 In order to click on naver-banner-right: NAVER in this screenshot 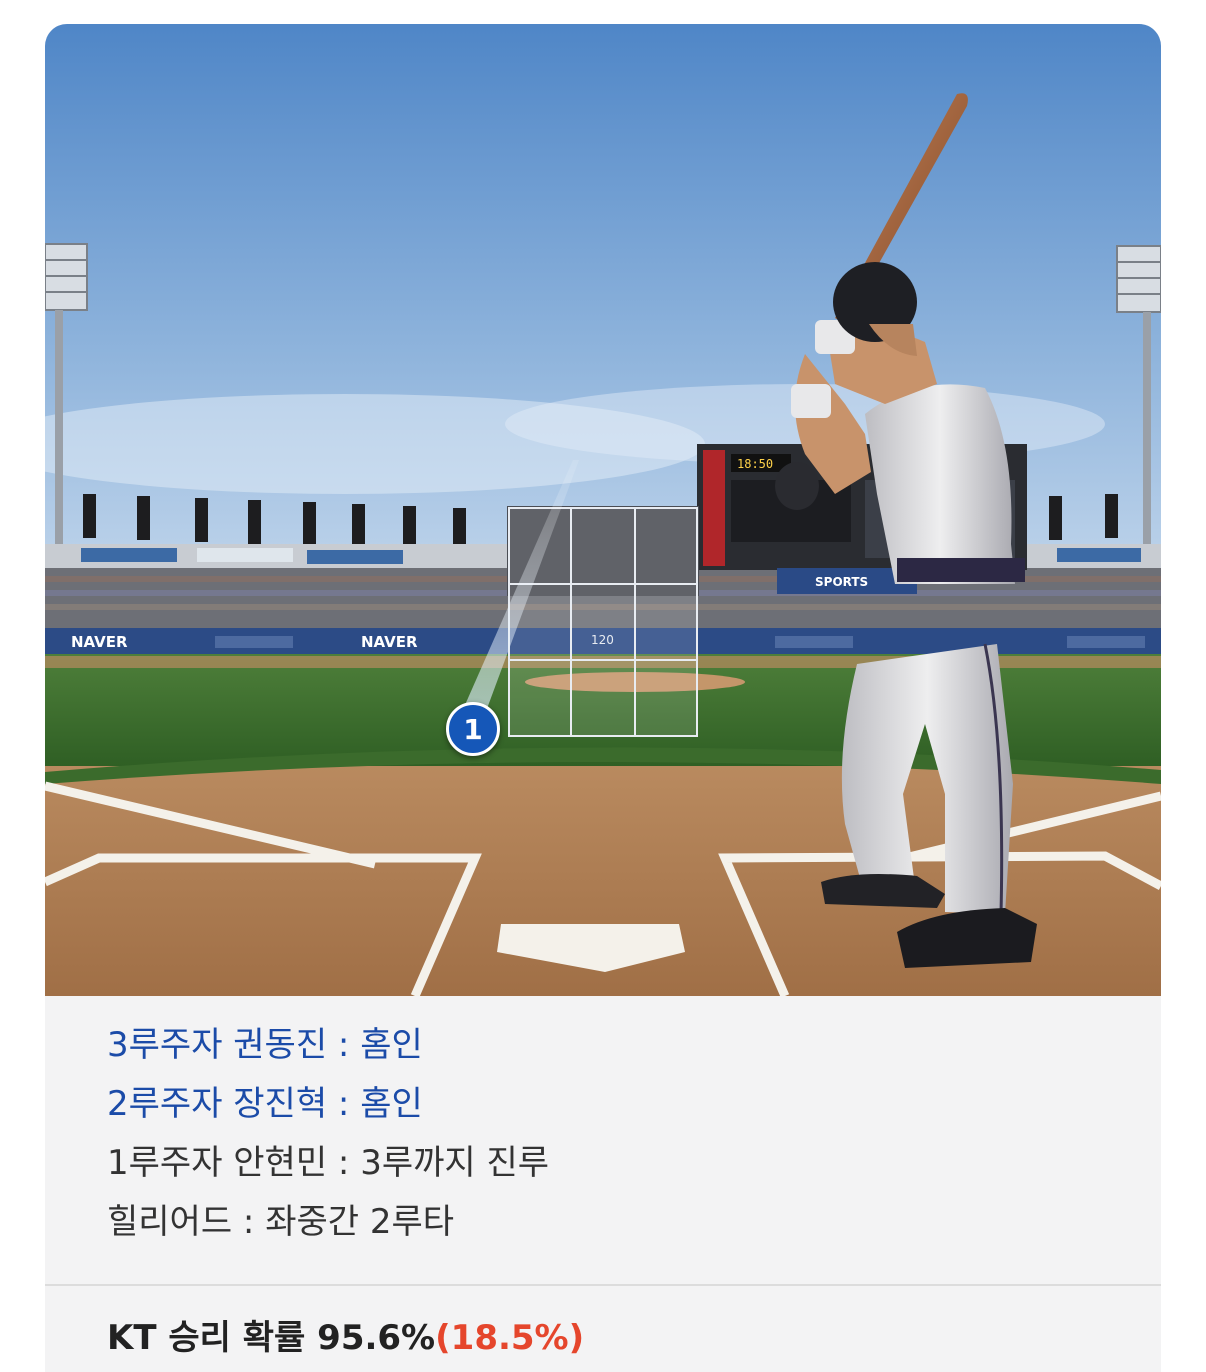, I will do `click(389, 642)`.